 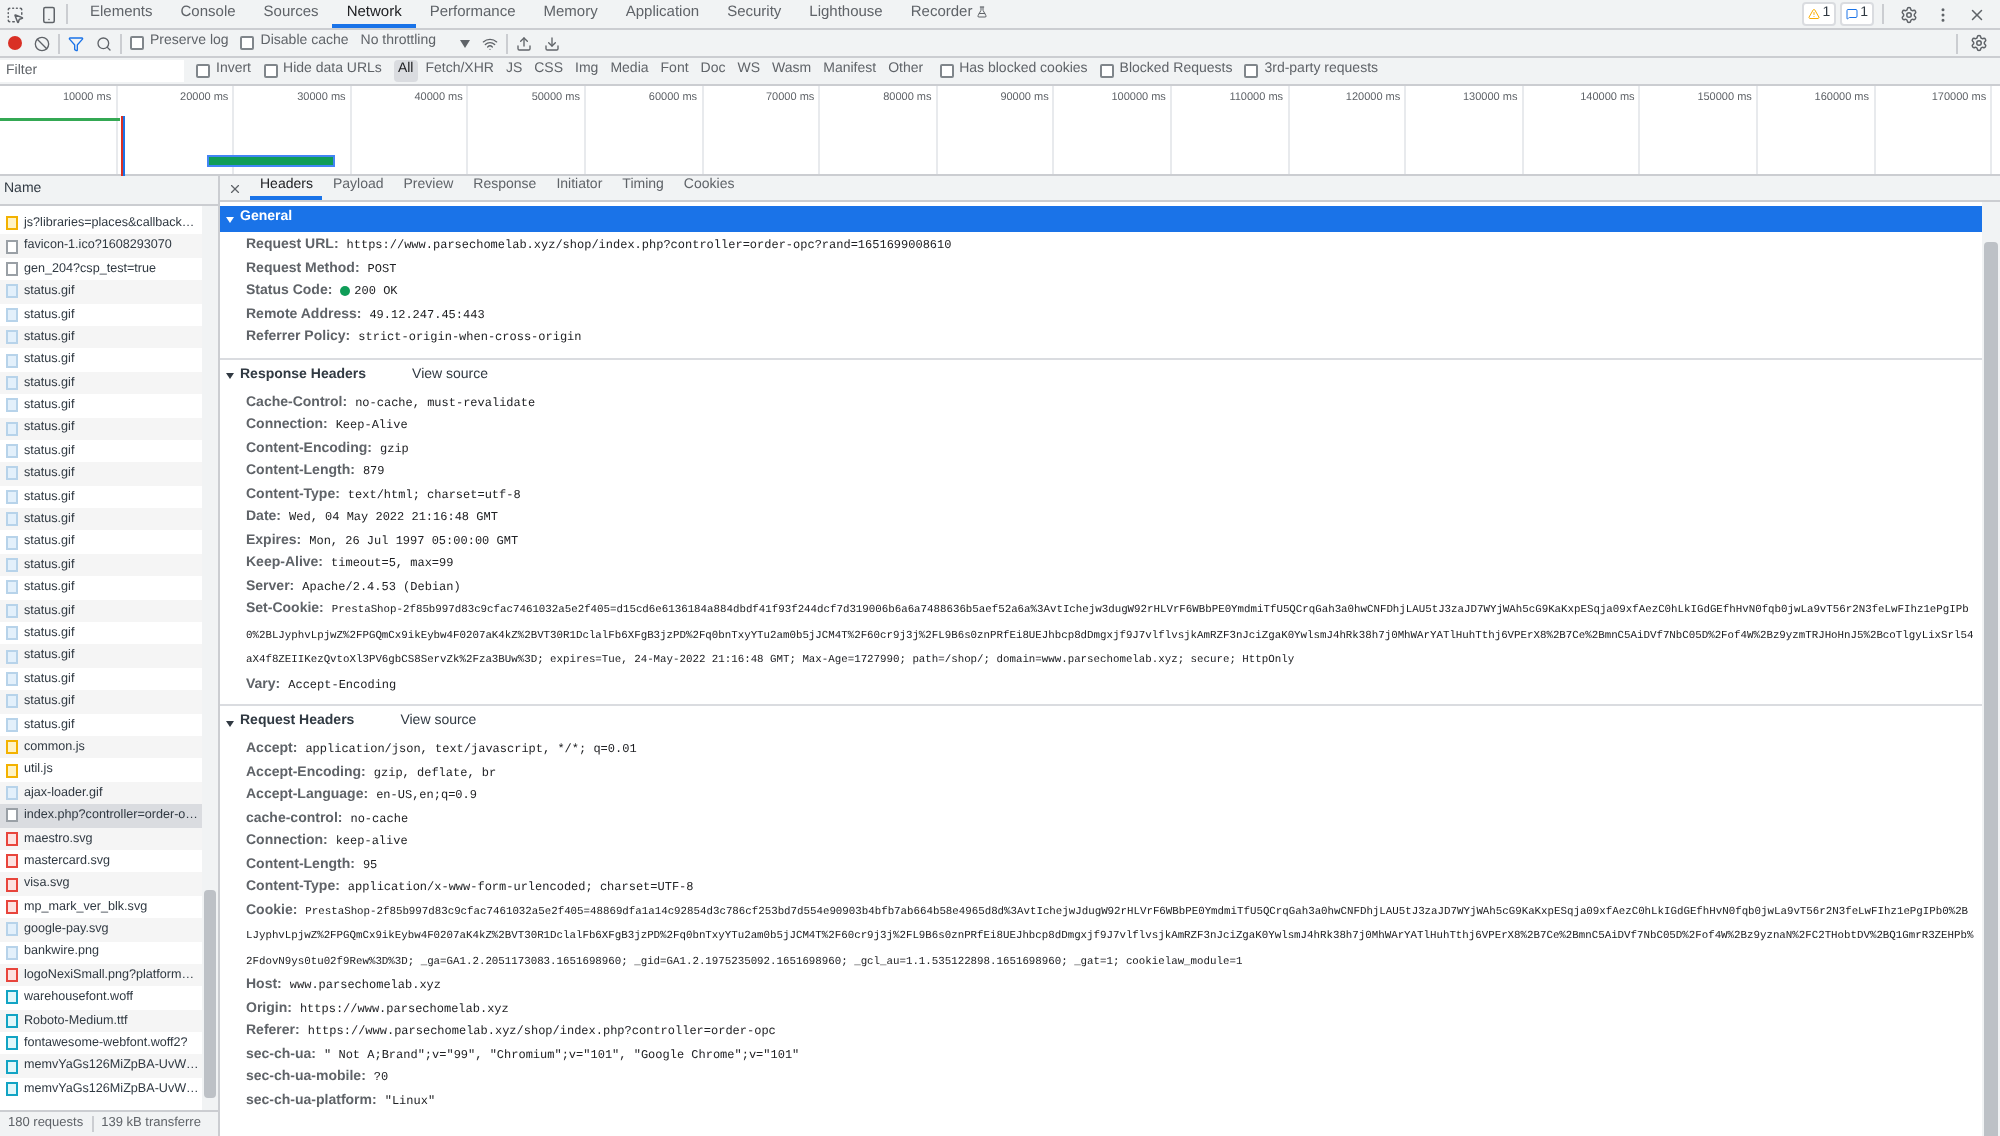 I want to click on export-icon, so click(x=552, y=43).